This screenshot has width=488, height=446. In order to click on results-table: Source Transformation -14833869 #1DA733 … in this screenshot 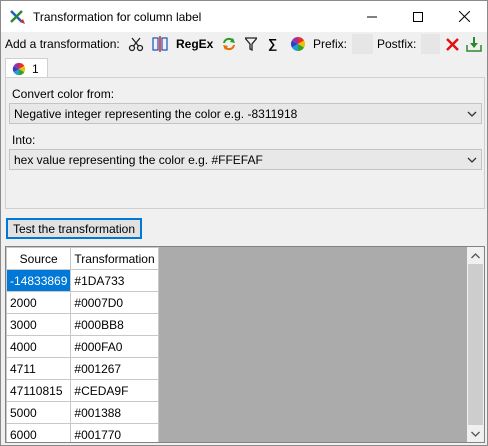, I will do `click(82, 344)`.